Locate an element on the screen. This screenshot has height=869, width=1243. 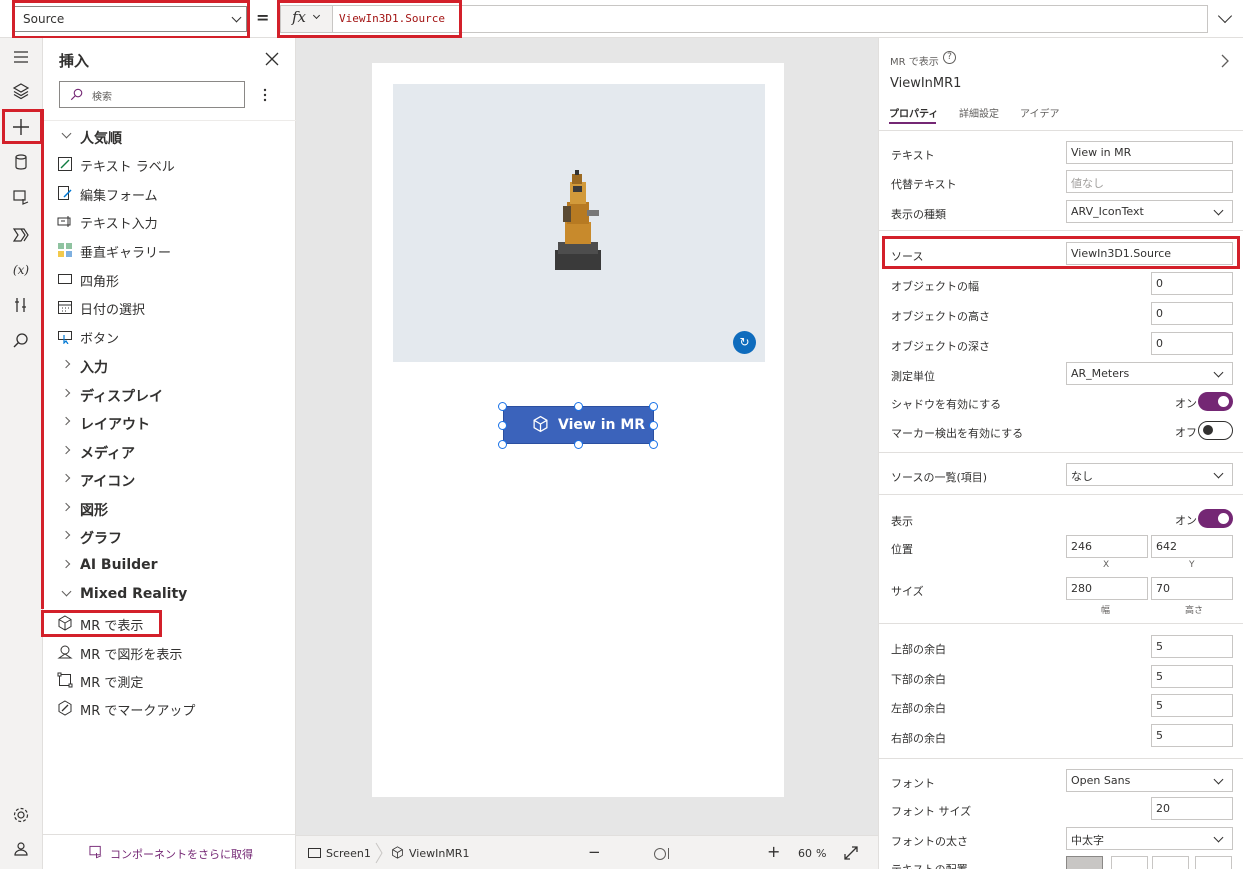
align-right-button is located at coordinates (1170, 862).